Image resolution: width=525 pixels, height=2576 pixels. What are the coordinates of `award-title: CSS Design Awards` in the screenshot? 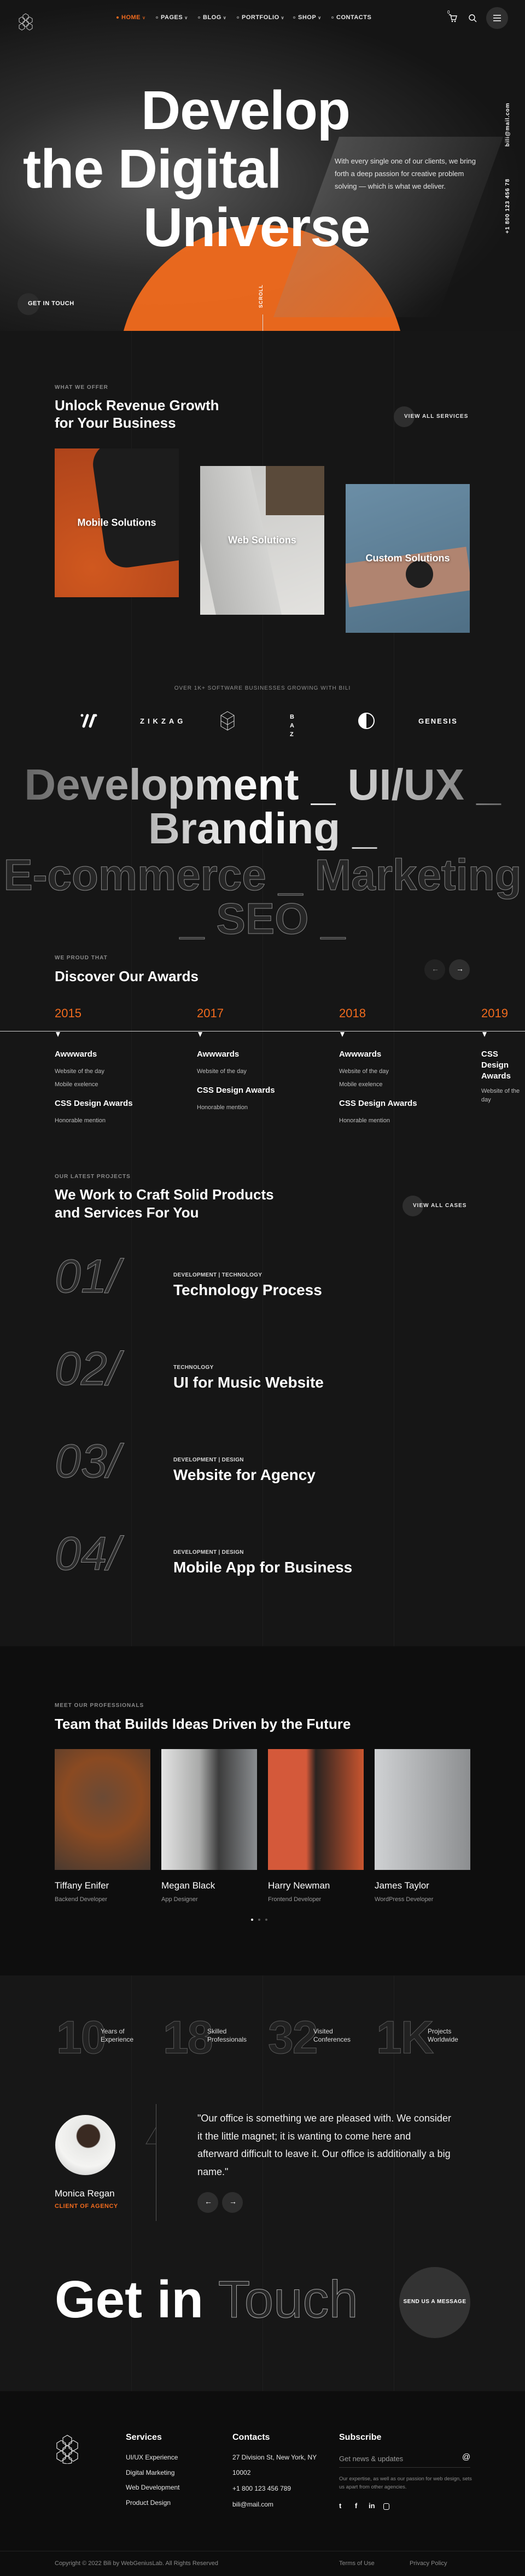 It's located at (236, 1090).